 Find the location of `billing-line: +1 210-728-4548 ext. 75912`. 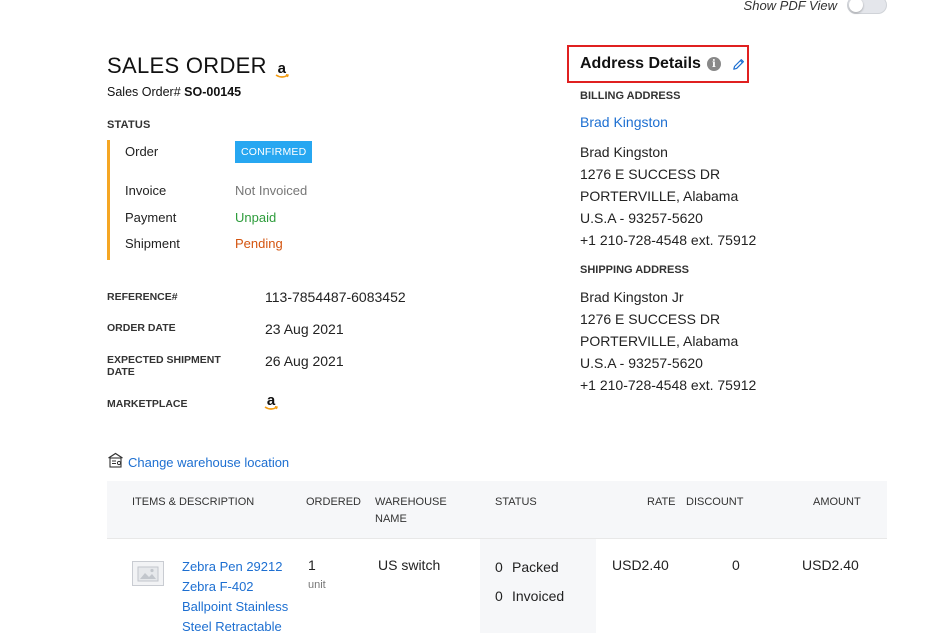

billing-line: +1 210-728-4548 ext. 75912 is located at coordinates (668, 240).